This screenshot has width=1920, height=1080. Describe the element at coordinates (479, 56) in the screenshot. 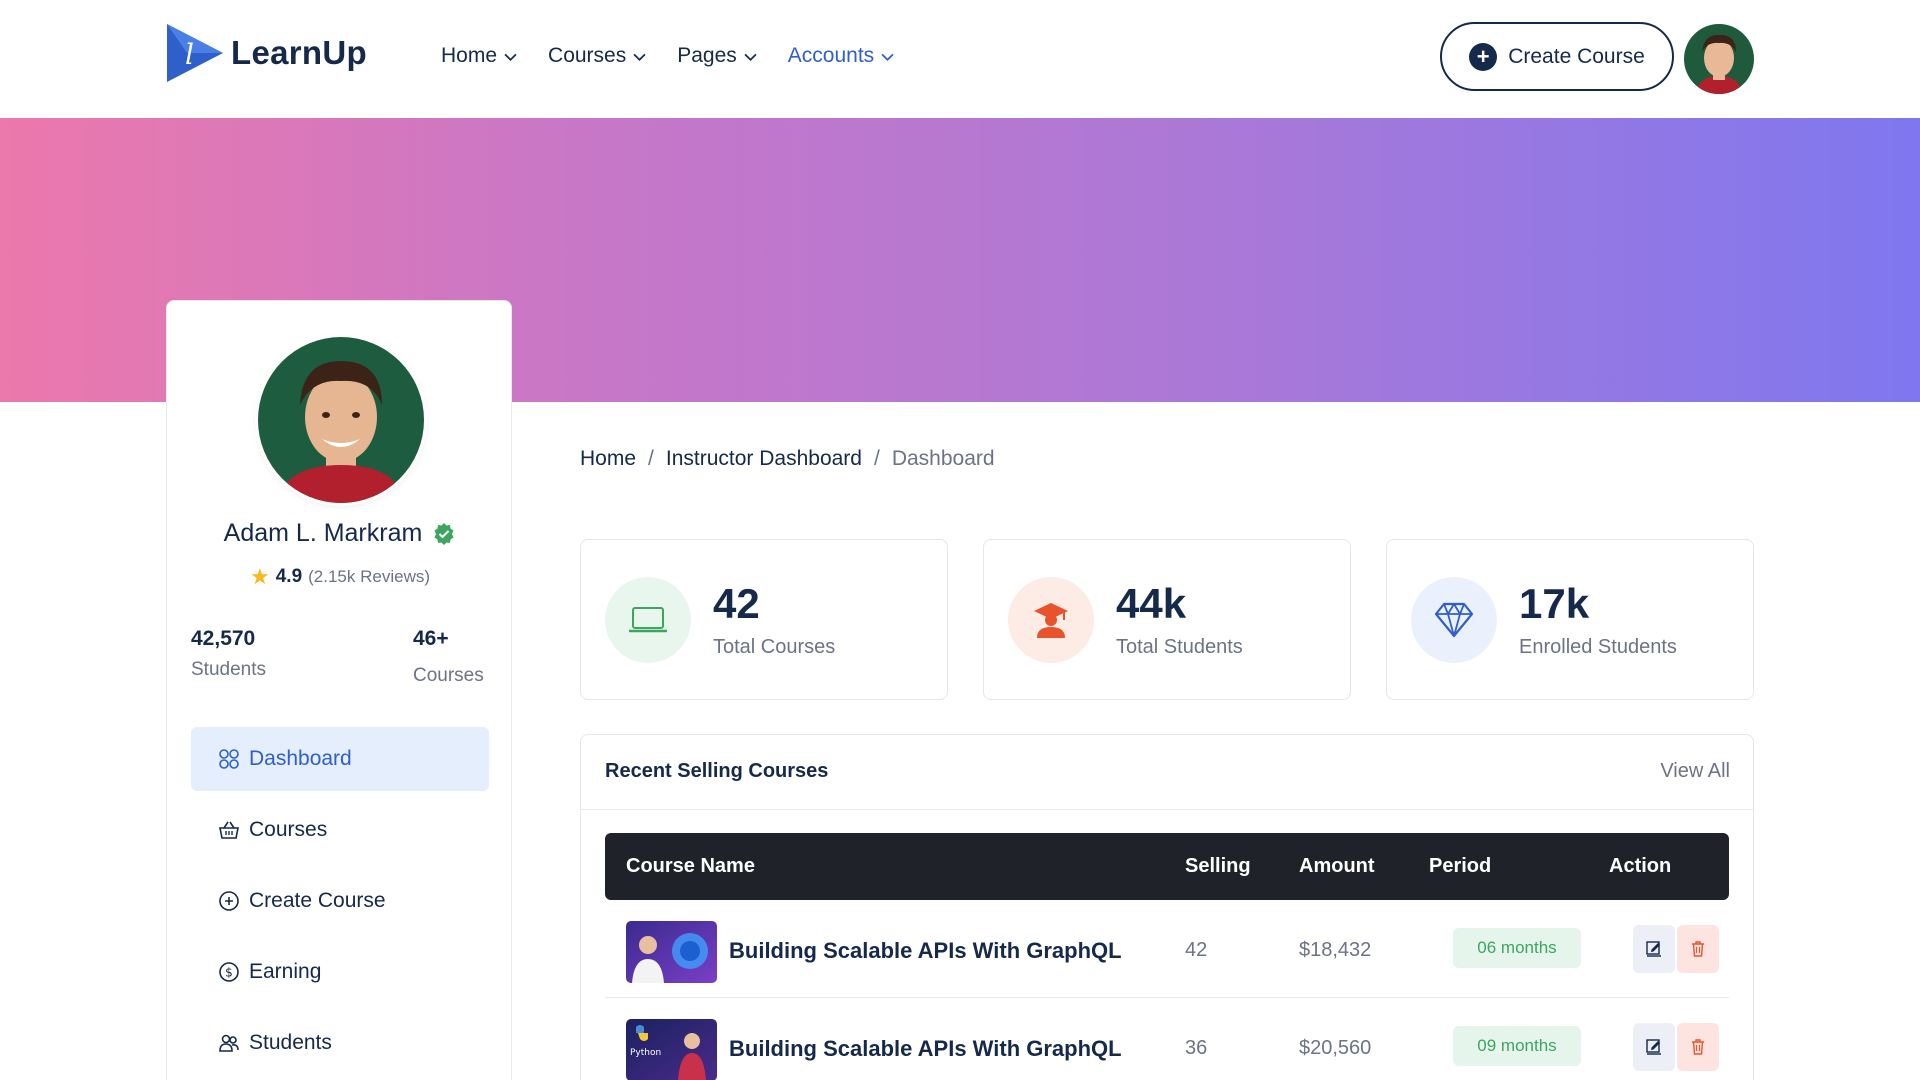

I see `nav-home: Home` at that location.